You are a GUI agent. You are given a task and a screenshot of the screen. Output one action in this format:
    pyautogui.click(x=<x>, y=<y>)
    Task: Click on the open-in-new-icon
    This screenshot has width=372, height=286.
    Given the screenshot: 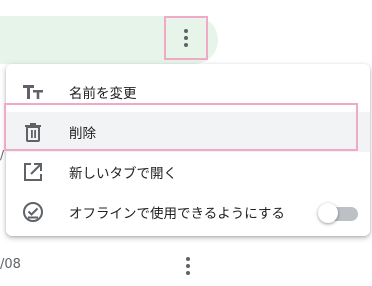 What is the action you would take?
    pyautogui.click(x=33, y=172)
    